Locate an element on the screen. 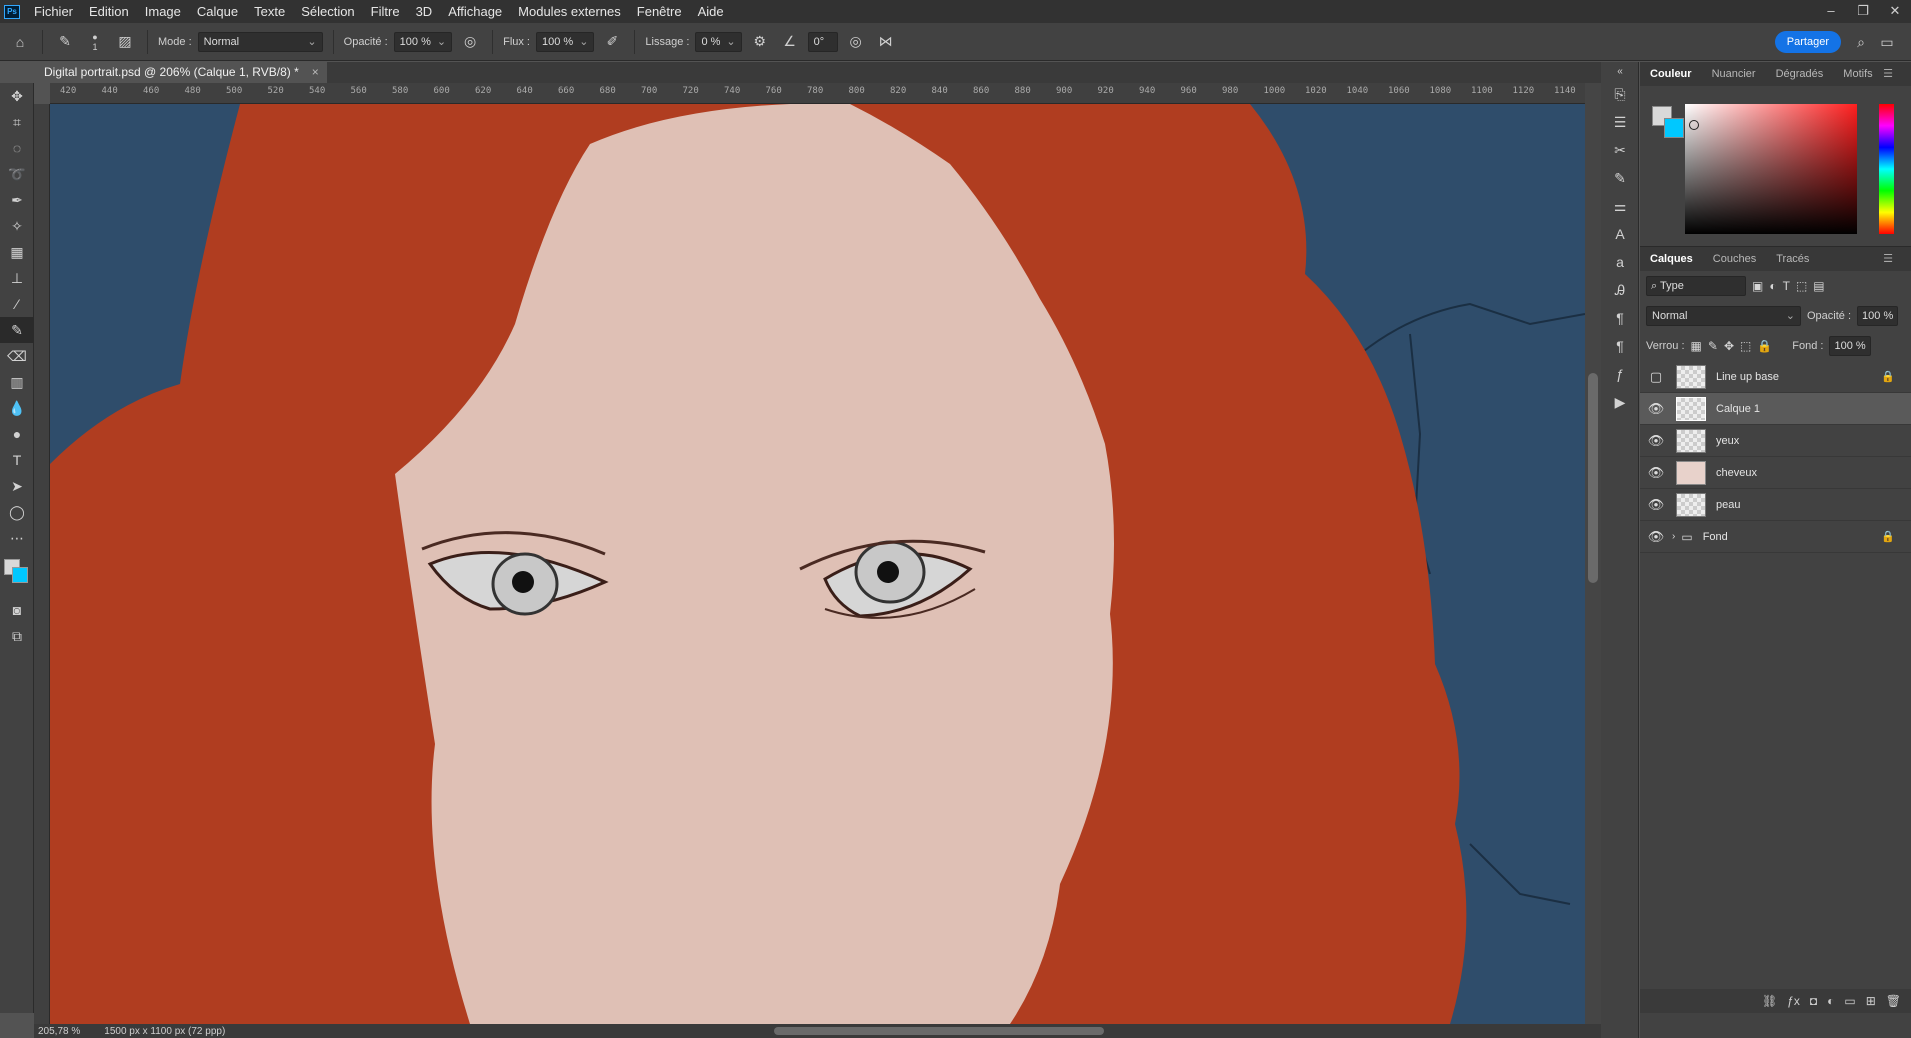  vertical-scroll-thumb is located at coordinates (1593, 478).